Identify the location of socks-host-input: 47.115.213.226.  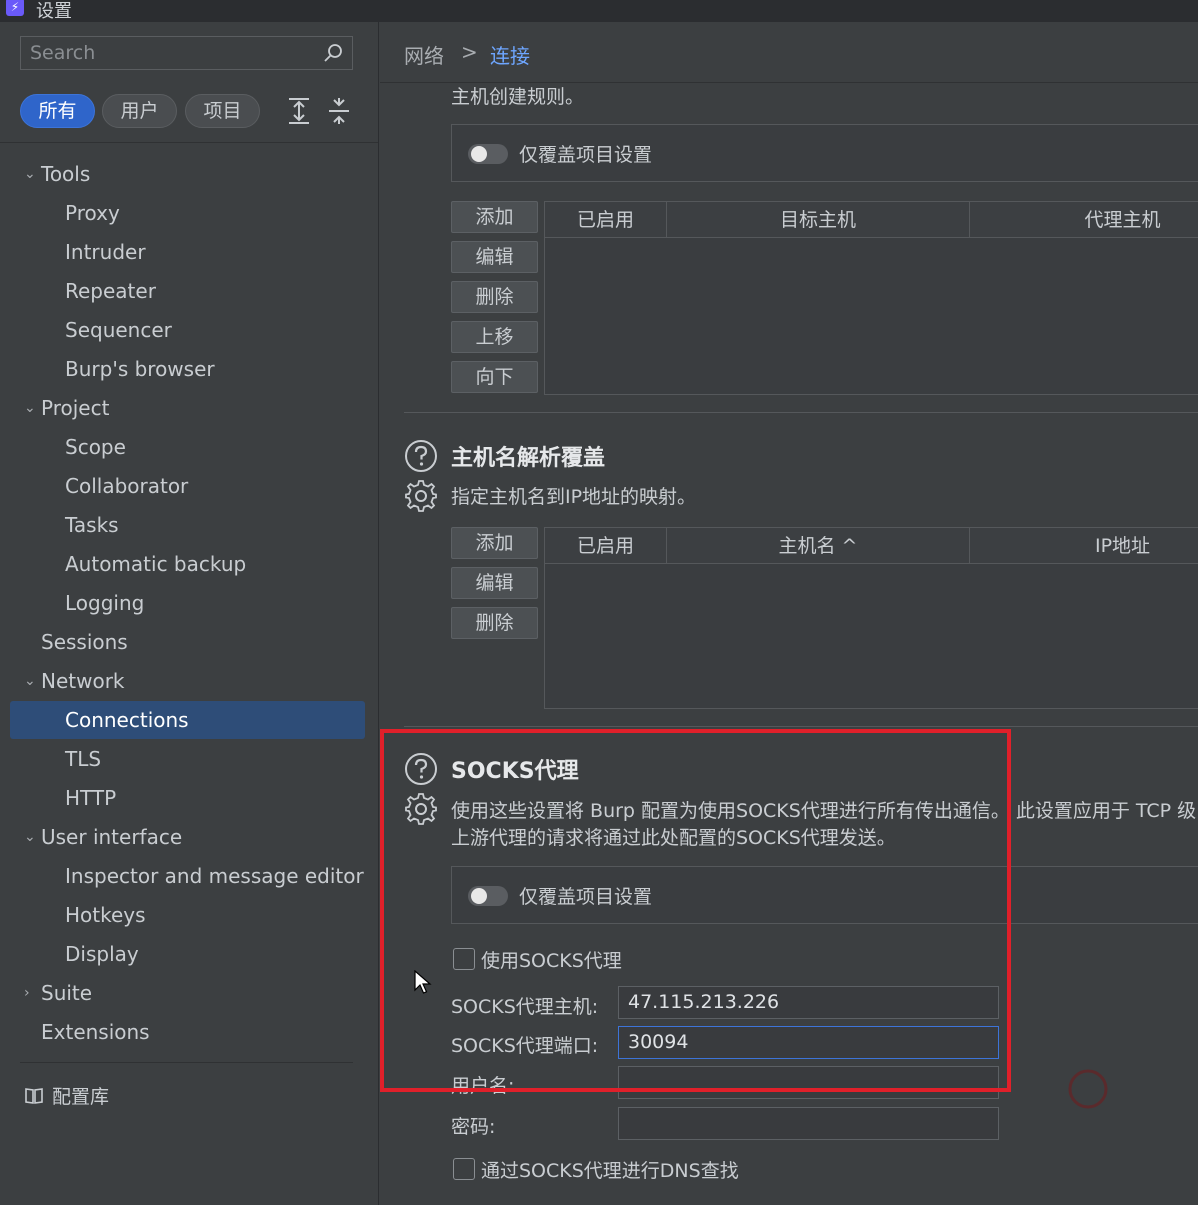
(808, 1002).